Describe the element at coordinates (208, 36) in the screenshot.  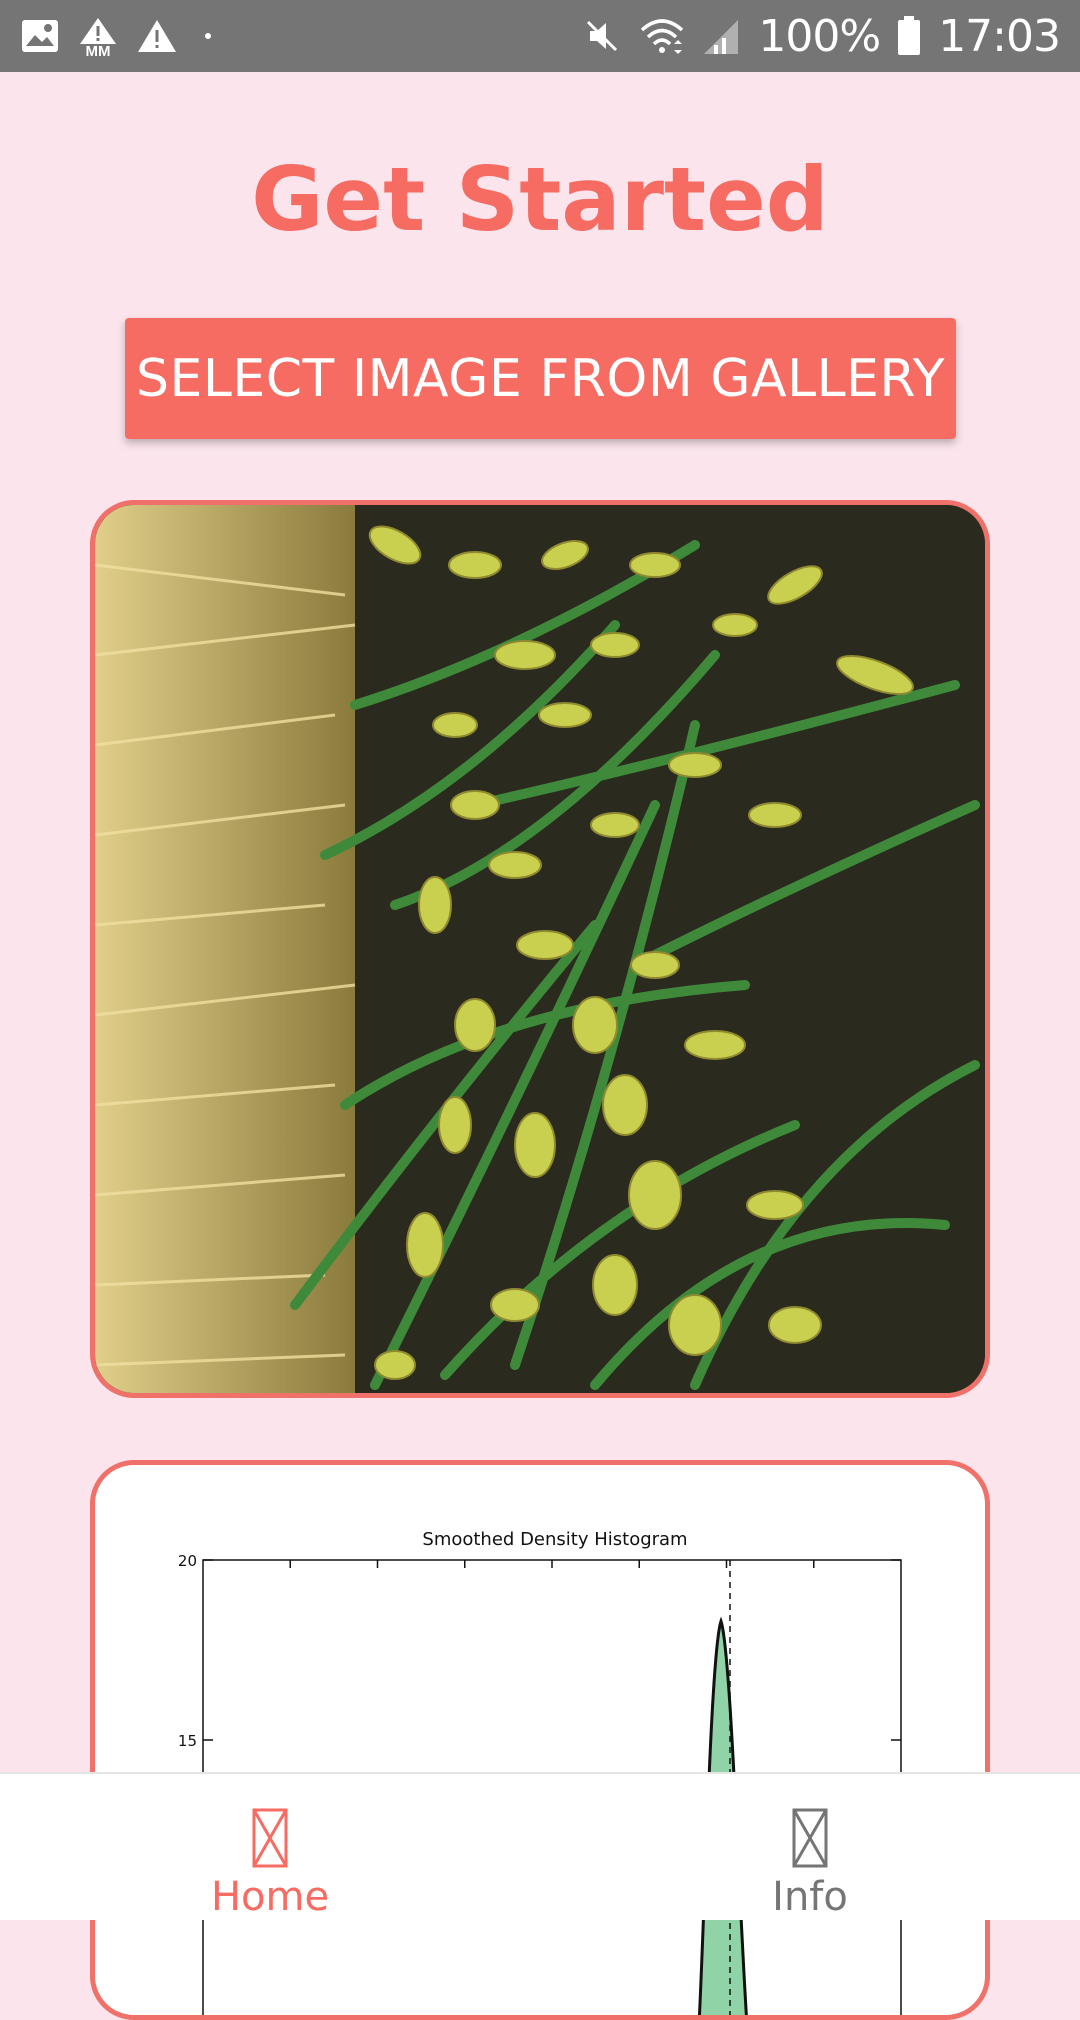
I see `dot-icon` at that location.